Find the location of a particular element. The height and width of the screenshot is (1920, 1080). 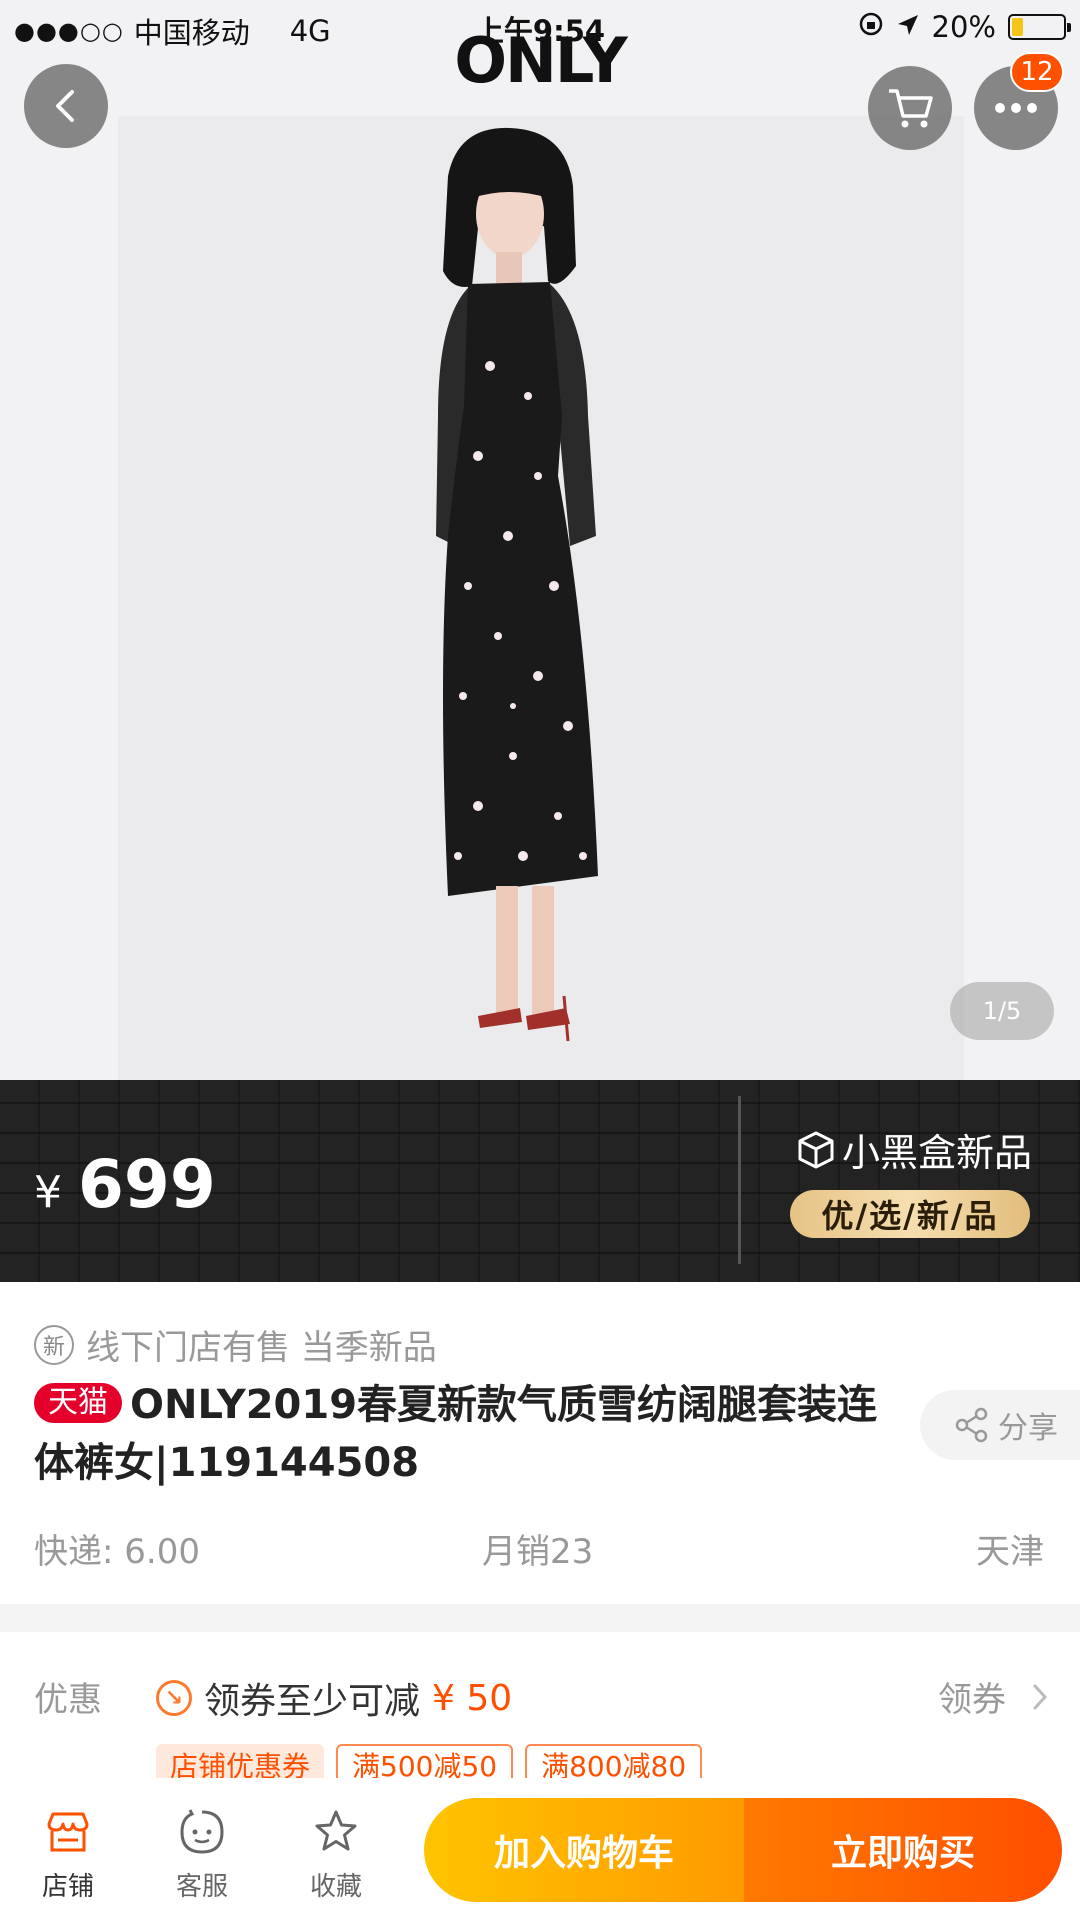

shipping-fee: 快递: 6.00 is located at coordinates (117, 1552).